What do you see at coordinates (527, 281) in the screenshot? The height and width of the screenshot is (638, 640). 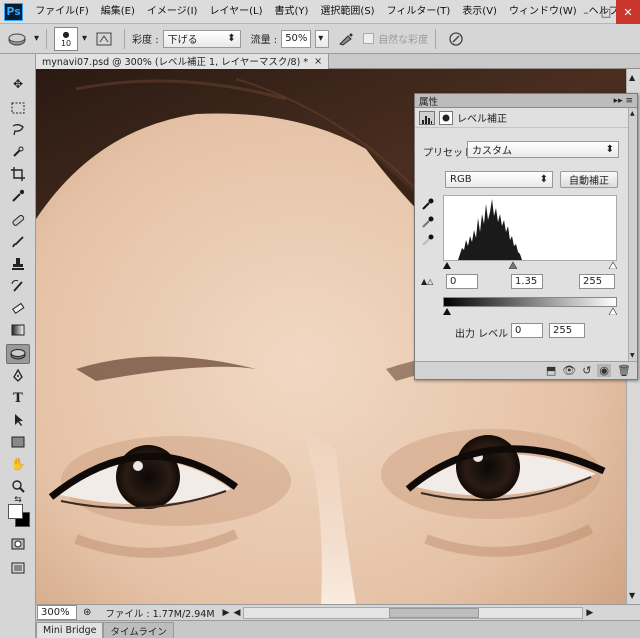 I see `input-gamma-field: 1.35` at bounding box center [527, 281].